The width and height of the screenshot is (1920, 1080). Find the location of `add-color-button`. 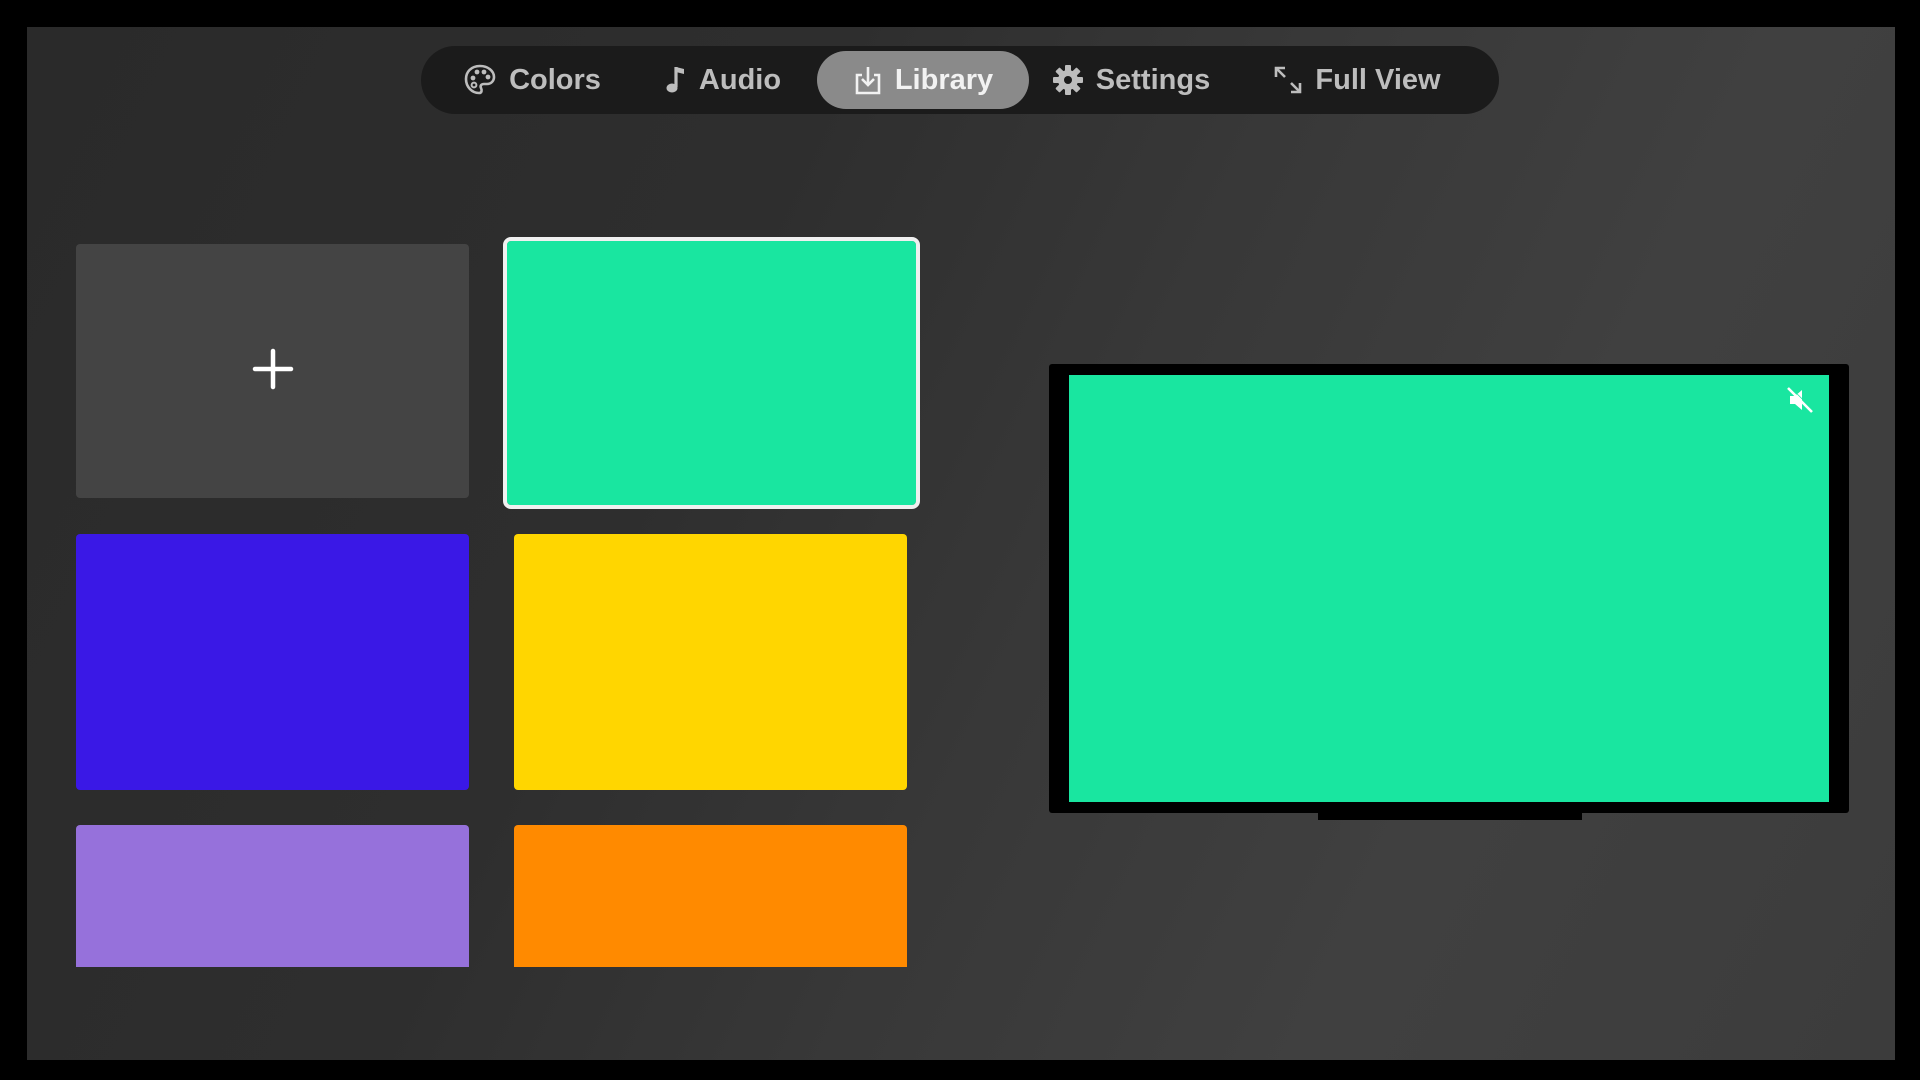

add-color-button is located at coordinates (272, 371).